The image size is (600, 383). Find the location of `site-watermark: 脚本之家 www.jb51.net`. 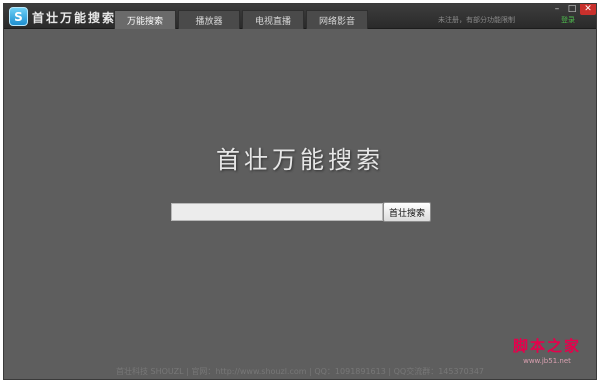

site-watermark: 脚本之家 www.jb51.net is located at coordinates (547, 350).